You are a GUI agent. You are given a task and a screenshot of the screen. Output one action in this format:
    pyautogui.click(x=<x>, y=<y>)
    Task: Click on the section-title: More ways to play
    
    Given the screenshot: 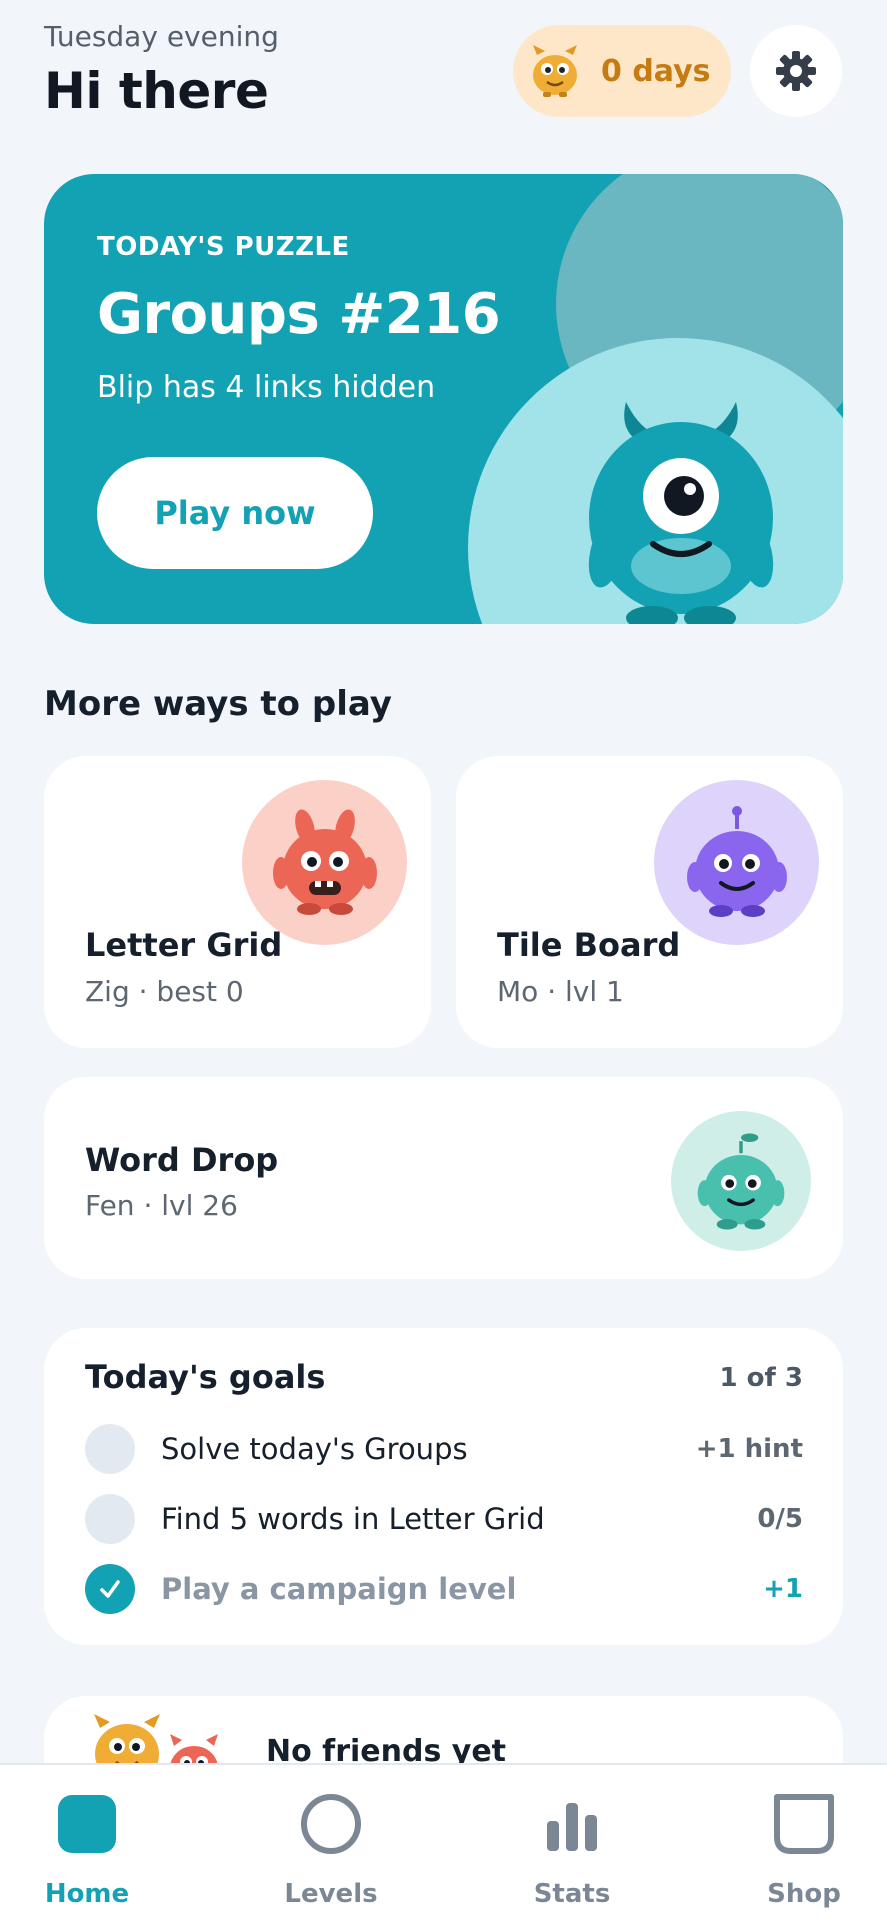 What is the action you would take?
    pyautogui.click(x=218, y=704)
    